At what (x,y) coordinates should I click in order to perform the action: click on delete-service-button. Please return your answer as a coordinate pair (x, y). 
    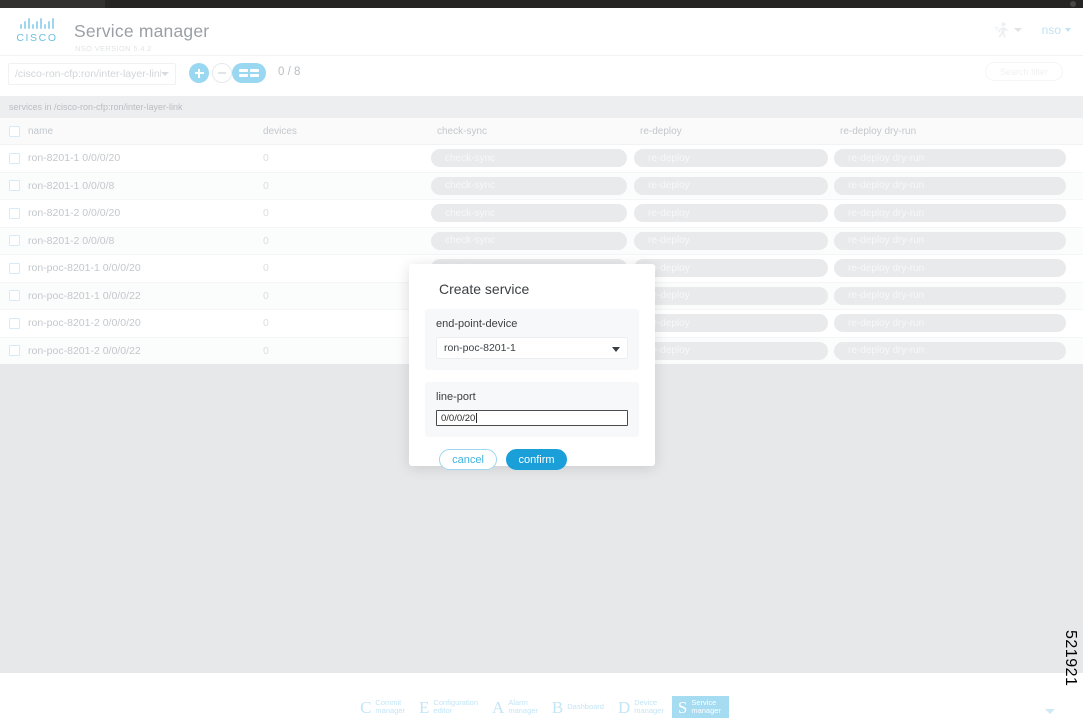
    Looking at the image, I should click on (222, 73).